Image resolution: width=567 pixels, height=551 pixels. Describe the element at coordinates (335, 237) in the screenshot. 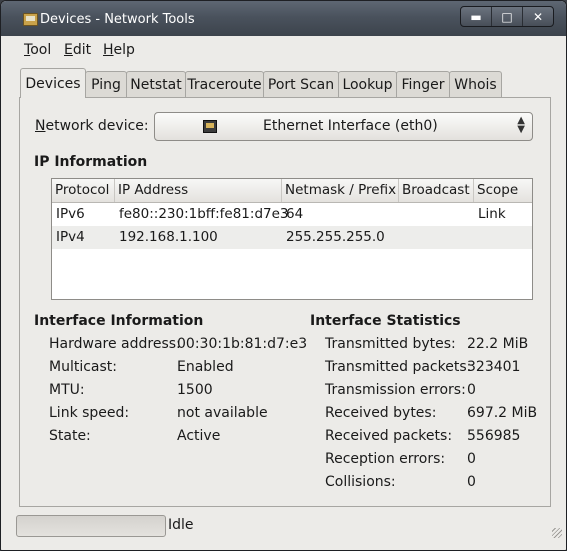

I see `cell-netmask: 255.255.255.0` at that location.